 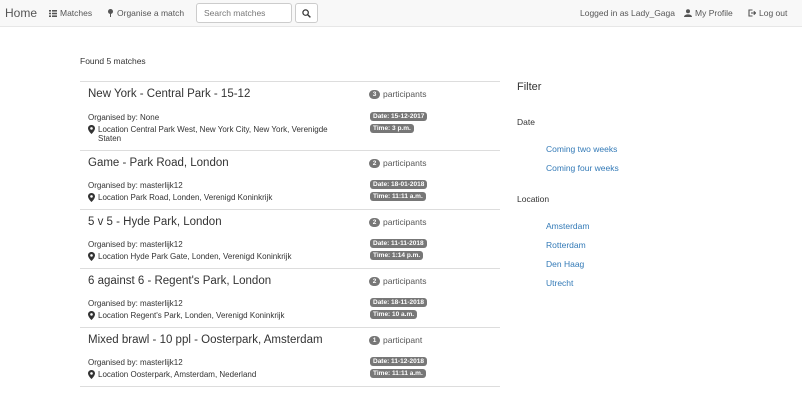 I want to click on search-button, so click(x=306, y=13).